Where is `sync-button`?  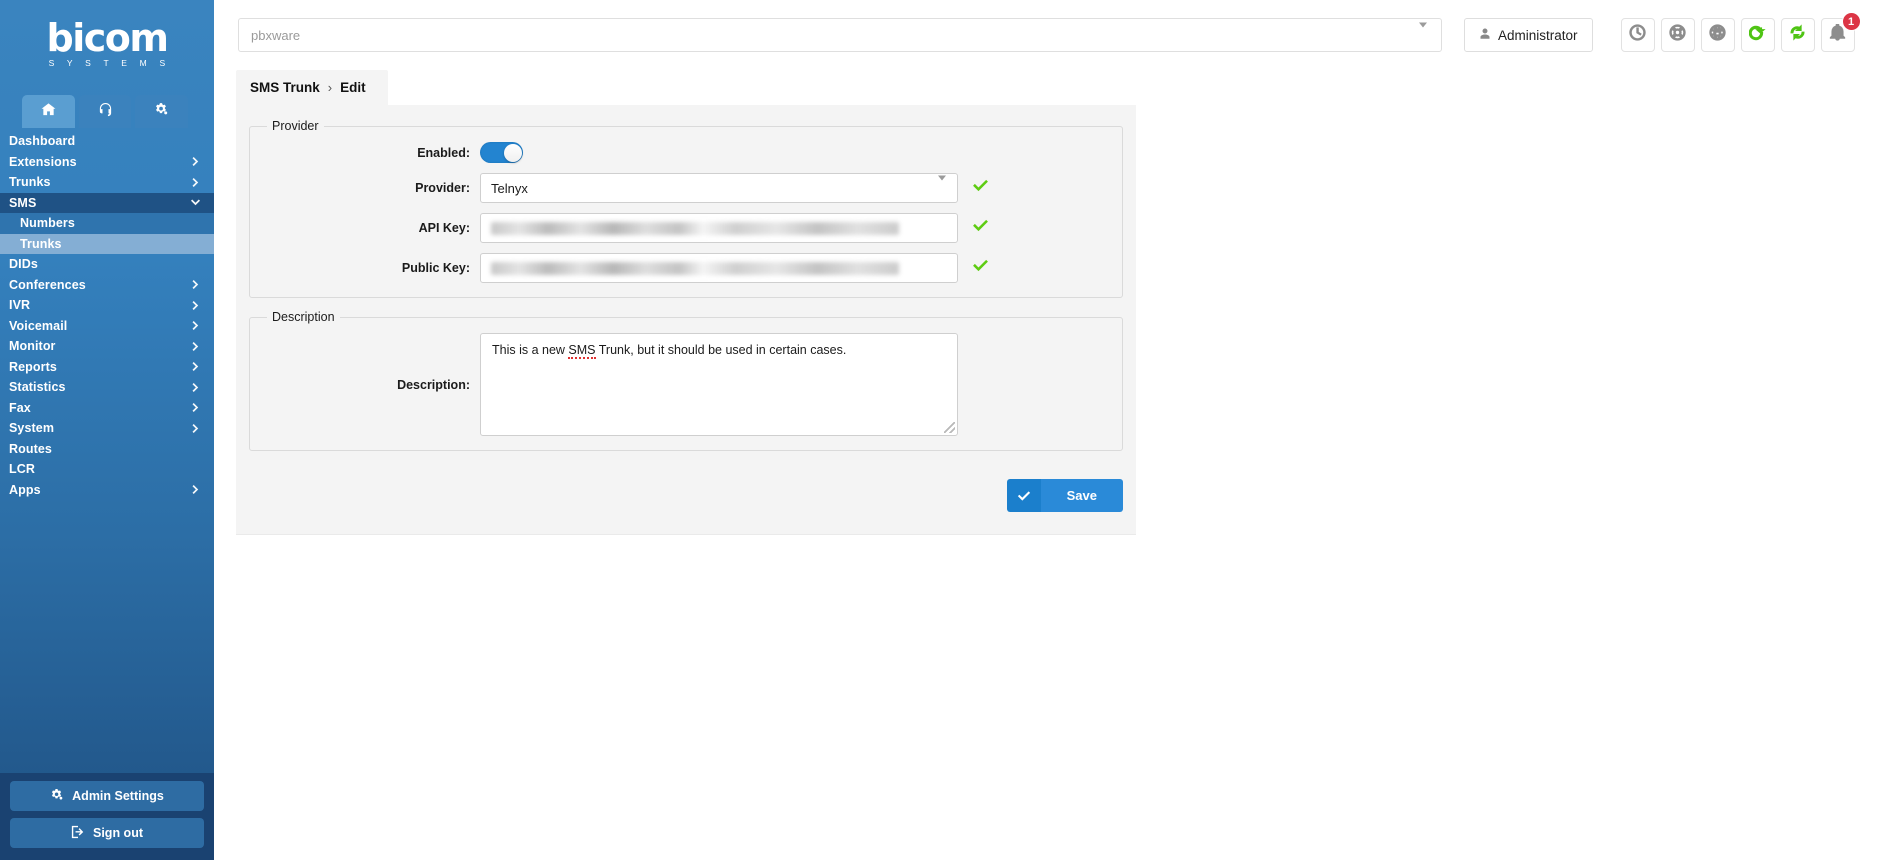
sync-button is located at coordinates (1797, 35).